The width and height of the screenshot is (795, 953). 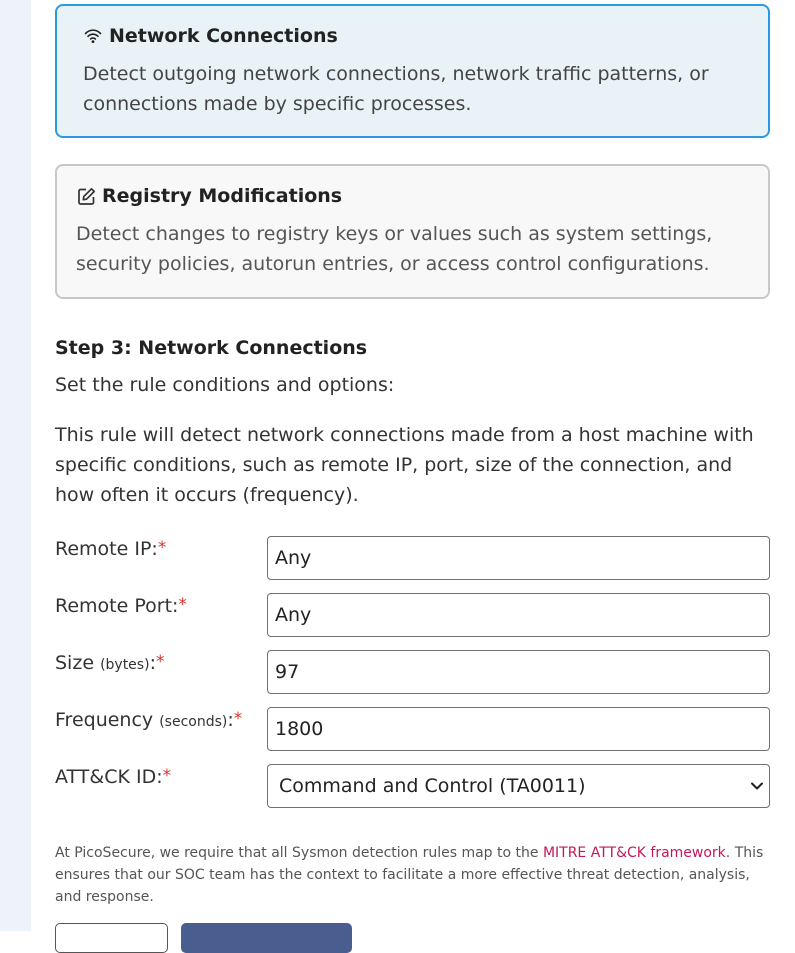 I want to click on attack-id-select: Command and Control (TA0011), so click(x=518, y=786).